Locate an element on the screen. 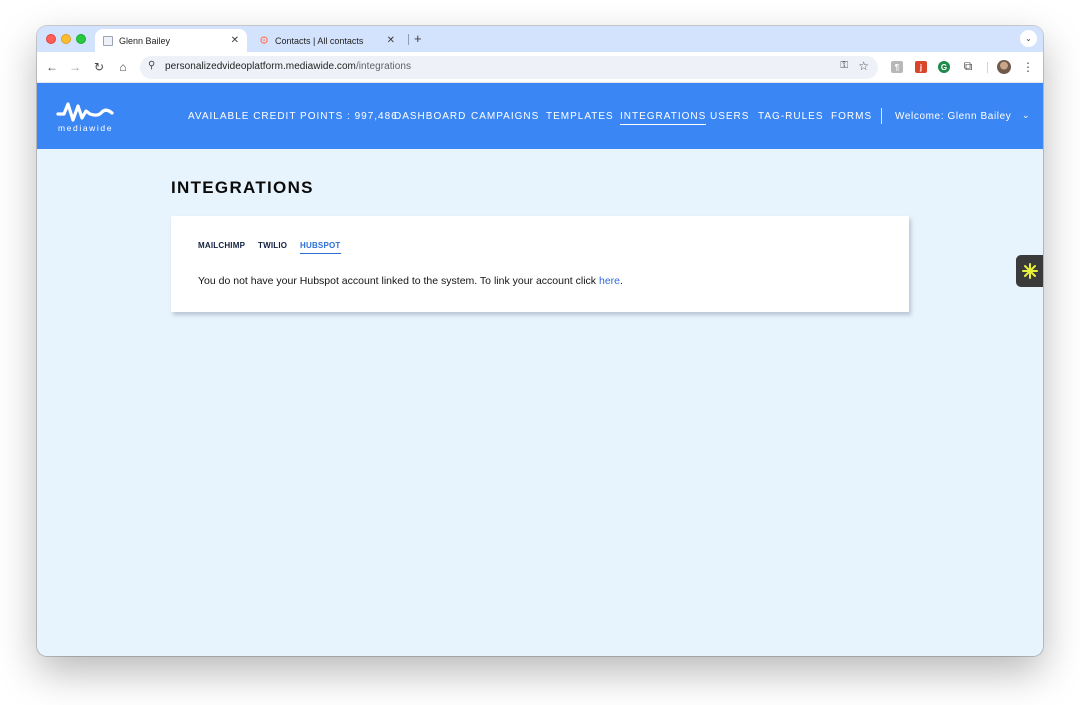 The image size is (1080, 705). extension-j-icon: j is located at coordinates (921, 67).